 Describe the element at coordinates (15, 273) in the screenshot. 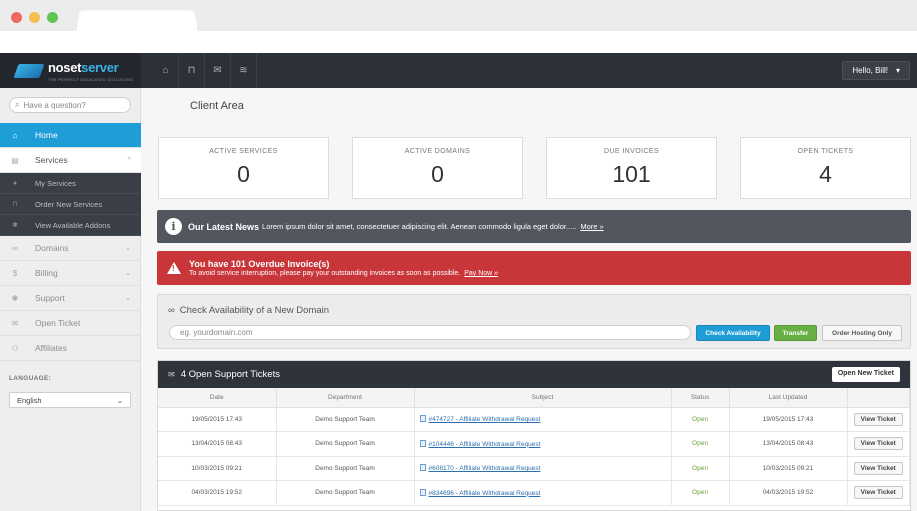

I see `dollar-icon: $` at that location.